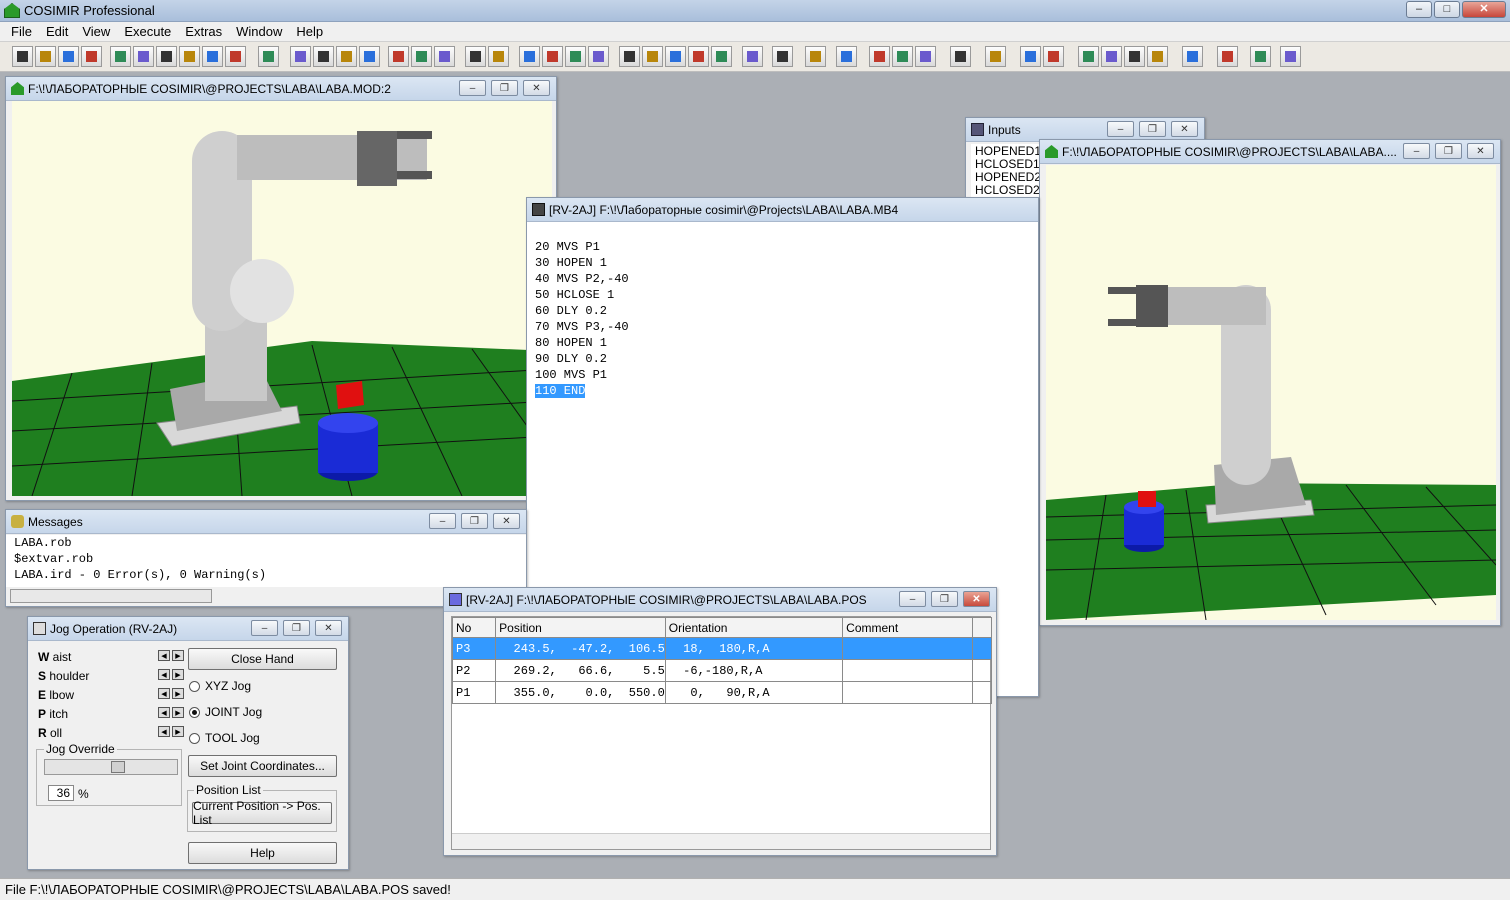 The width and height of the screenshot is (1510, 900). What do you see at coordinates (171, 674) in the screenshot?
I see `shoulder-jog-arrows: ◀ ▶` at bounding box center [171, 674].